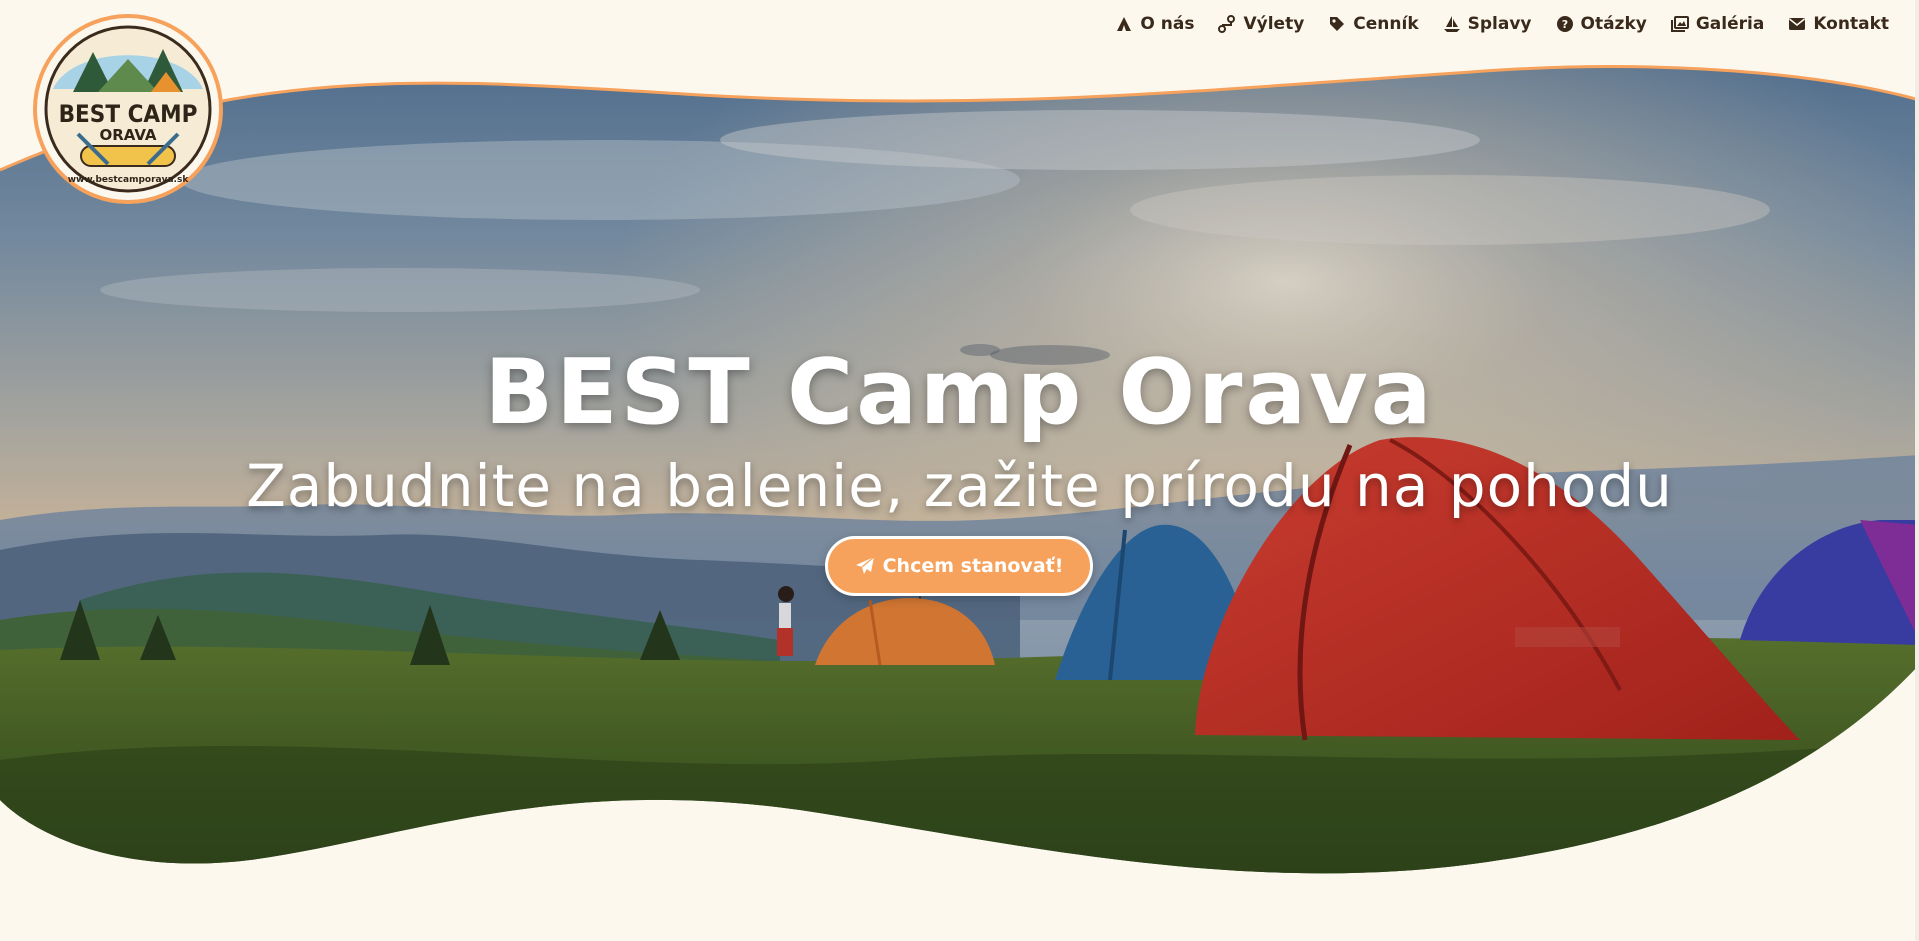 The width and height of the screenshot is (1919, 941). I want to click on question-circle-icon: ?, so click(1565, 24).